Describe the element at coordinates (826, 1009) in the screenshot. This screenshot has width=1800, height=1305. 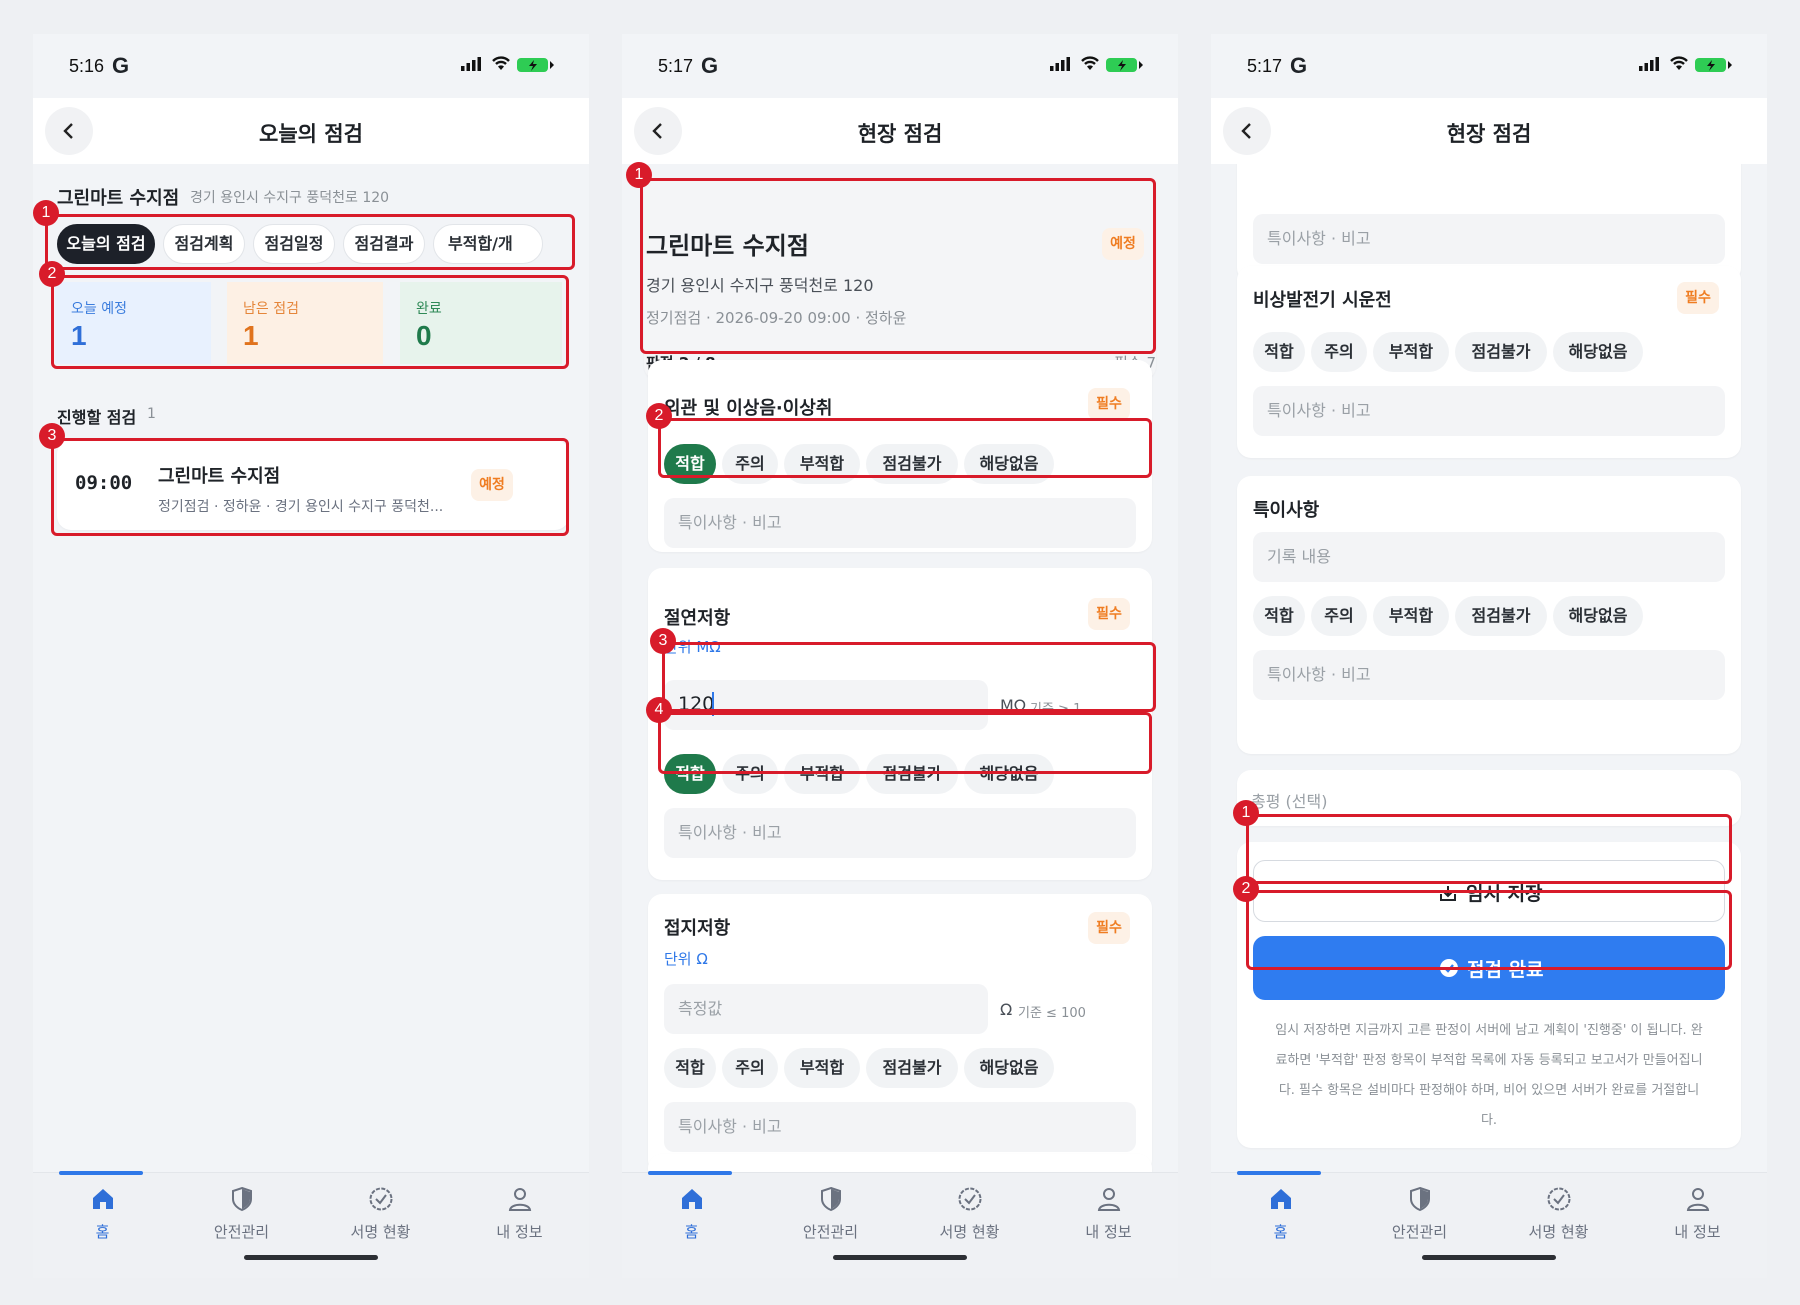
I see `measurement-input: 측정값` at that location.